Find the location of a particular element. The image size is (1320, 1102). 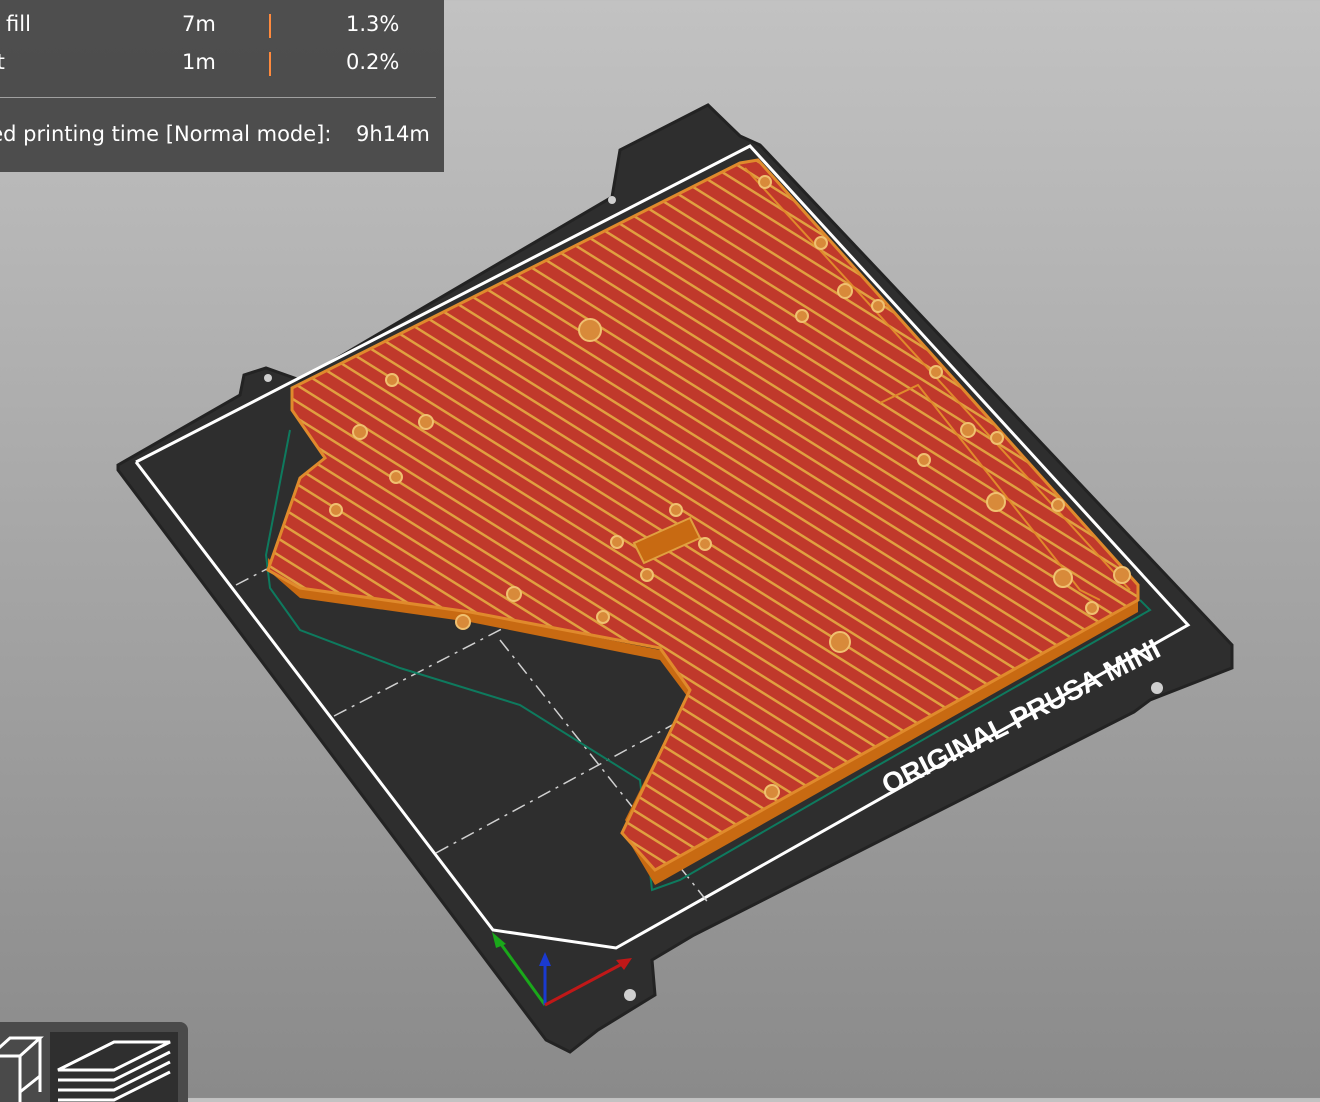

cube-icon is located at coordinates (22, 1069).